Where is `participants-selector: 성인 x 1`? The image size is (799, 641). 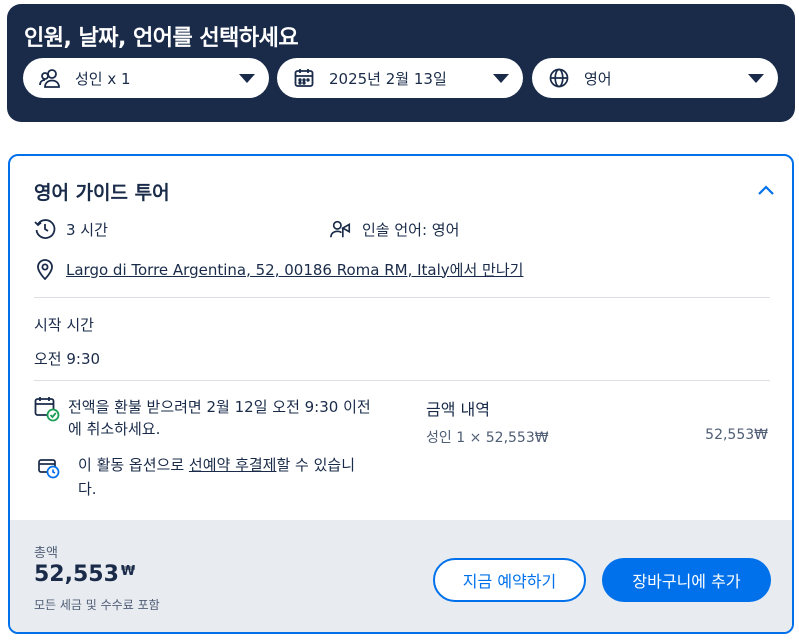 participants-selector: 성인 x 1 is located at coordinates (146, 78).